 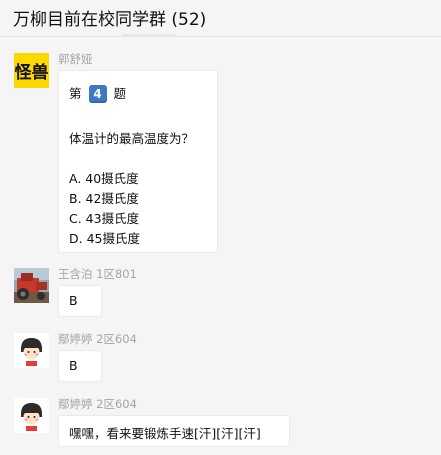 I want to click on avatar-sticker-text: 怪兽, so click(x=32, y=72).